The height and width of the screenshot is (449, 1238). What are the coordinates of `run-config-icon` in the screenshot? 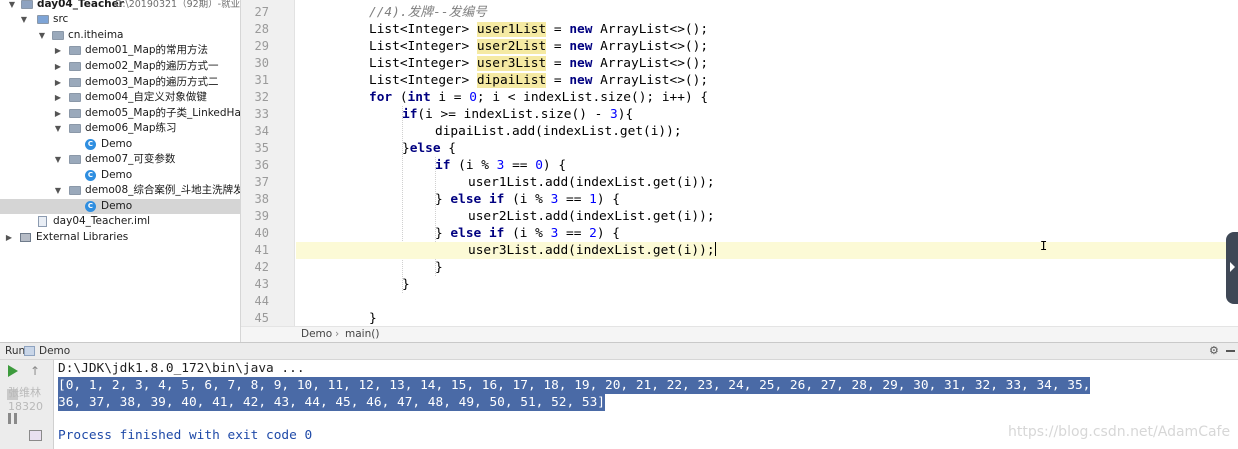 It's located at (29, 351).